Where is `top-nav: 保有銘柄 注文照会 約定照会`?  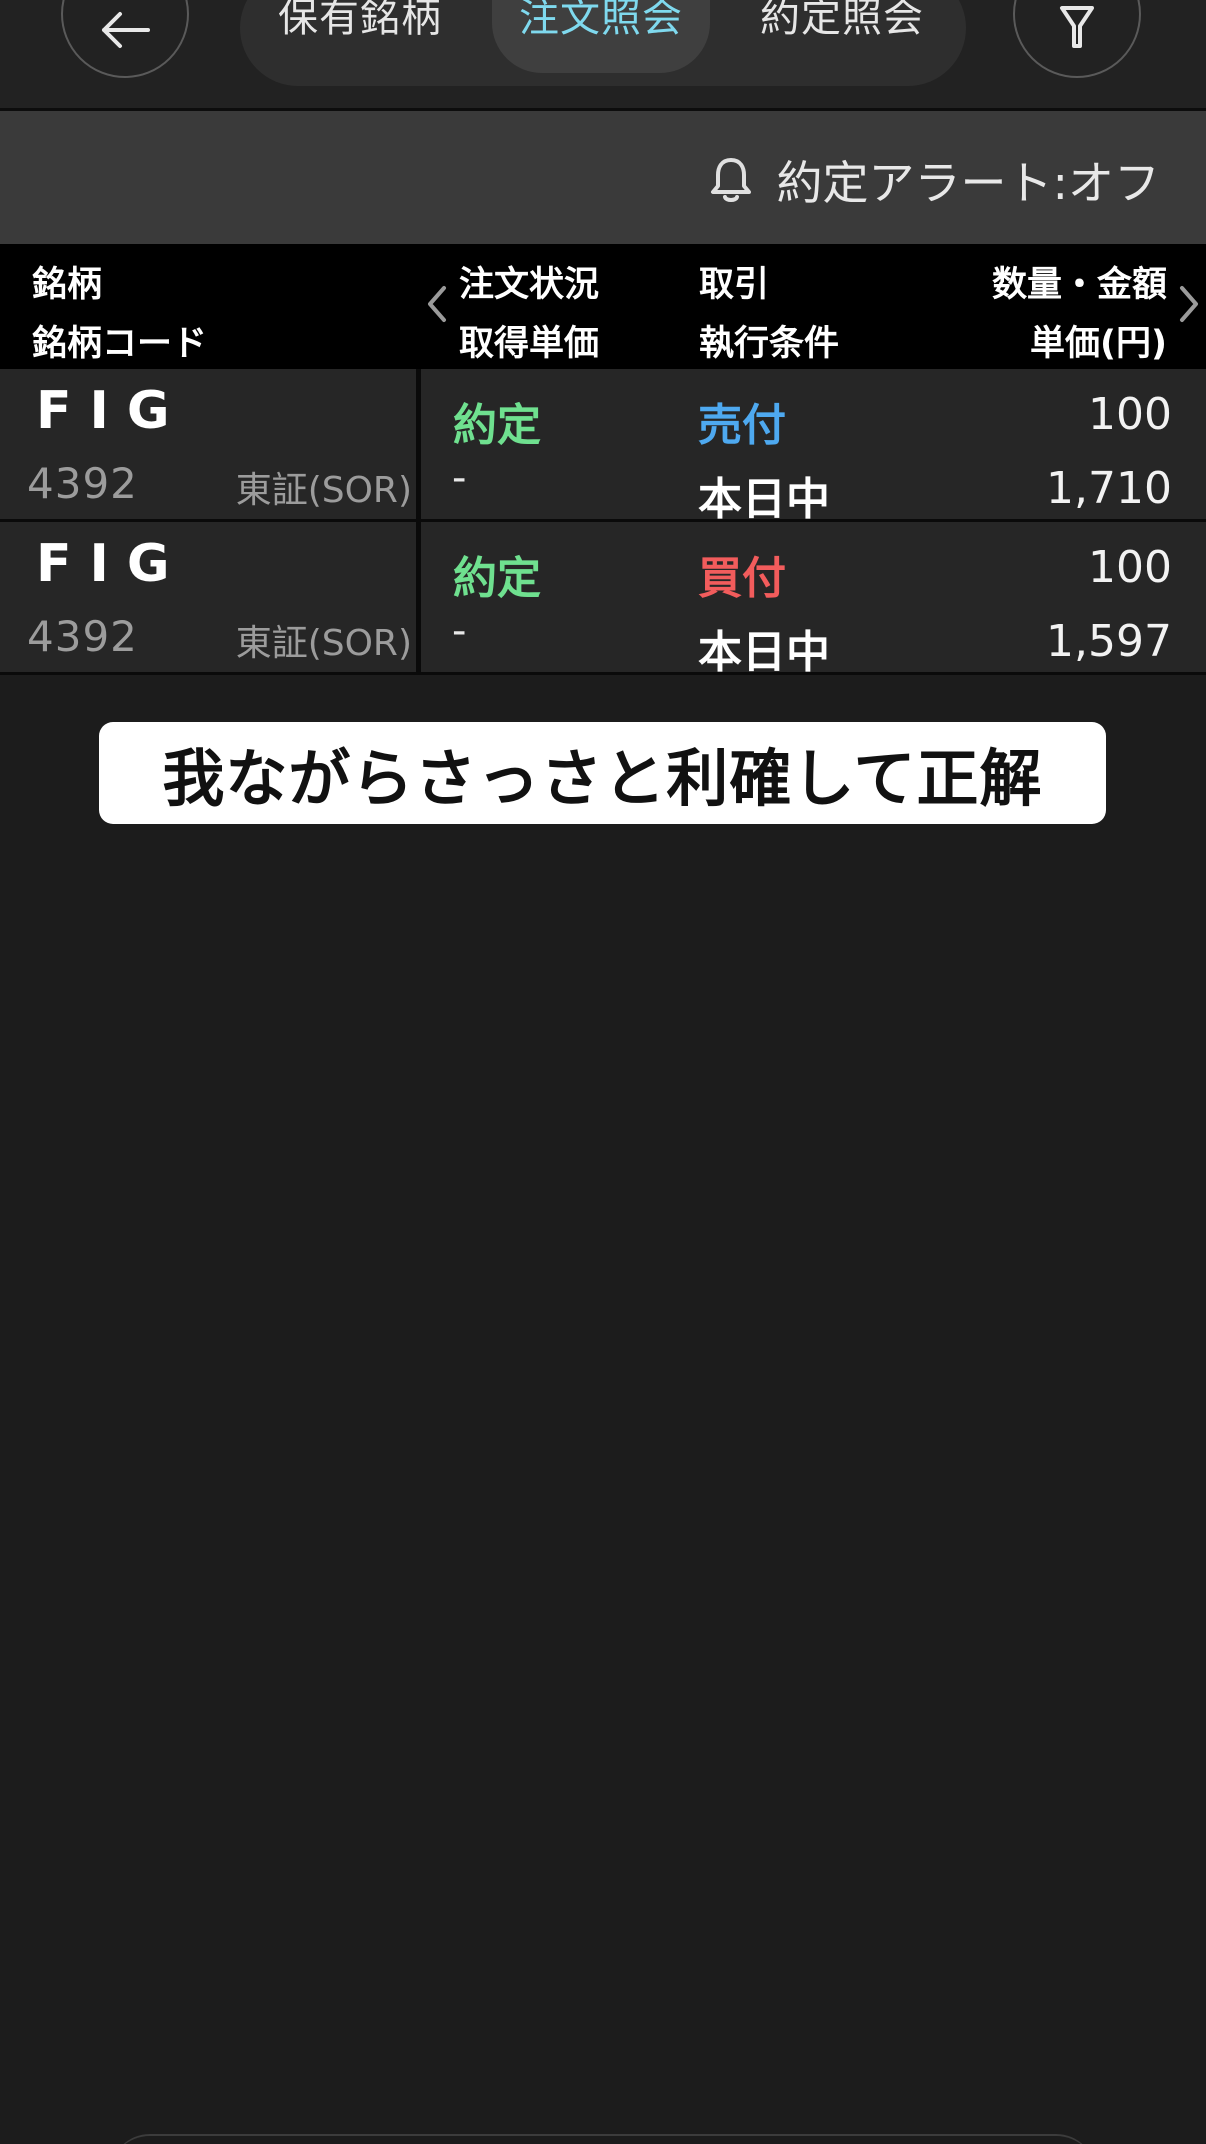 top-nav: 保有銘柄 注文照会 約定照会 is located at coordinates (603, 55).